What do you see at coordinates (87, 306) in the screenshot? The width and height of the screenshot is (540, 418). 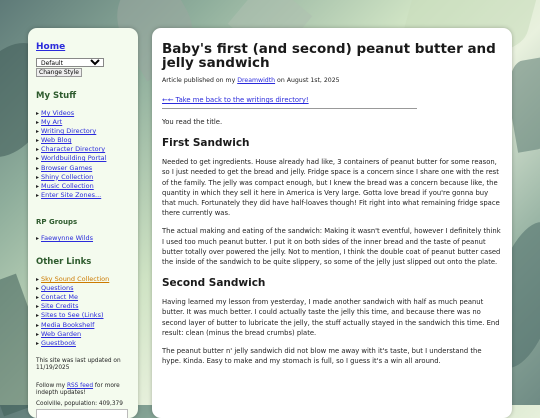 I see `sidebar-item-site-credits: Site Credits` at bounding box center [87, 306].